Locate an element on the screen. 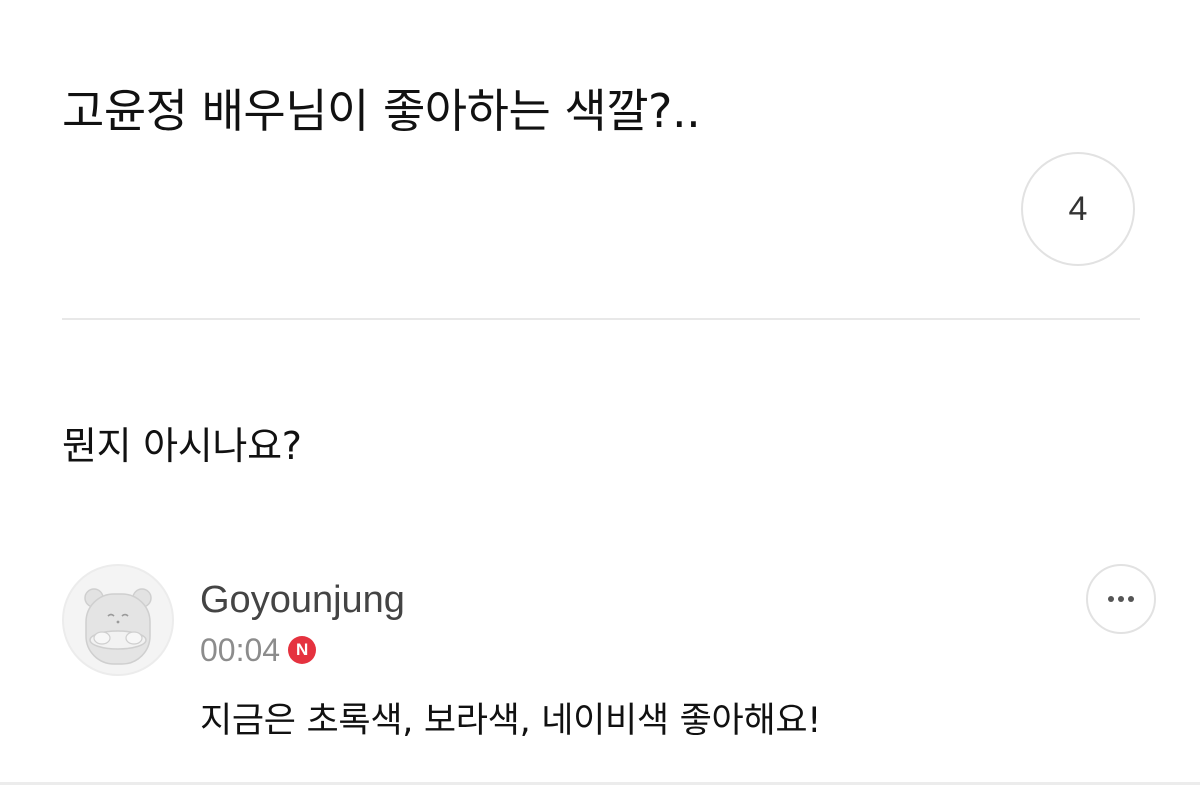  more-options-button is located at coordinates (1121, 599).